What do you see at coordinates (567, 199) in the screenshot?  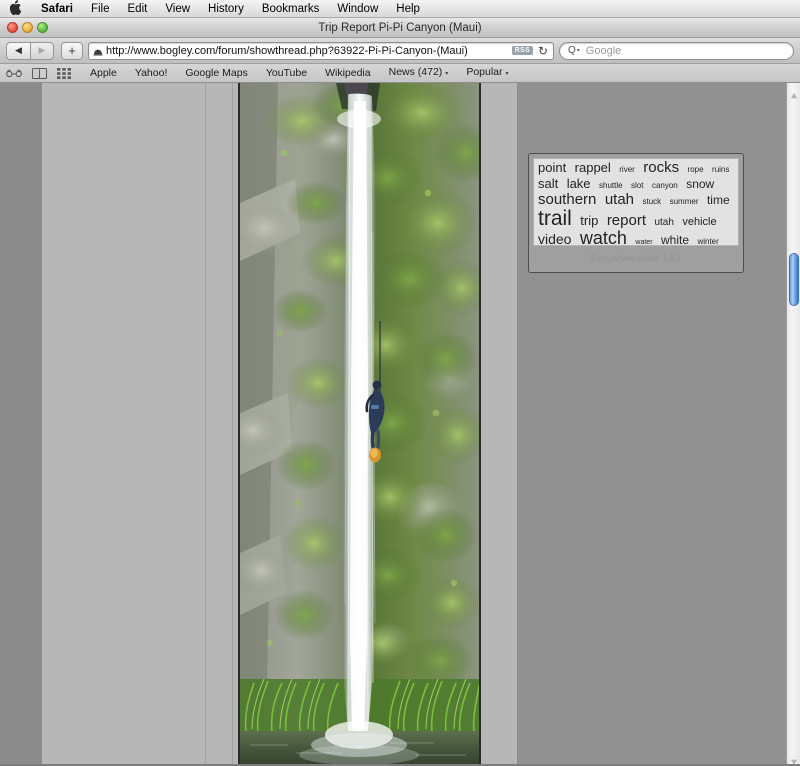 I see `tag-cloud-item: southern` at bounding box center [567, 199].